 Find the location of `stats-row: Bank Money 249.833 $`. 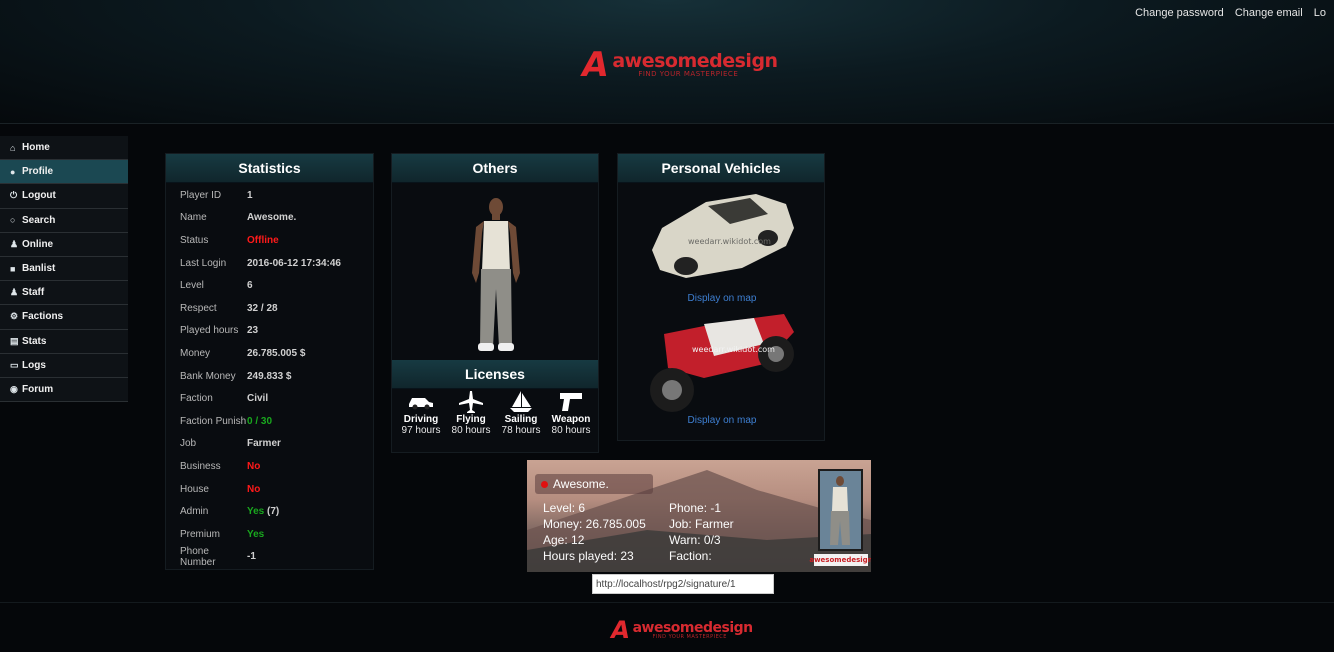

stats-row: Bank Money 249.833 $ is located at coordinates (269, 376).